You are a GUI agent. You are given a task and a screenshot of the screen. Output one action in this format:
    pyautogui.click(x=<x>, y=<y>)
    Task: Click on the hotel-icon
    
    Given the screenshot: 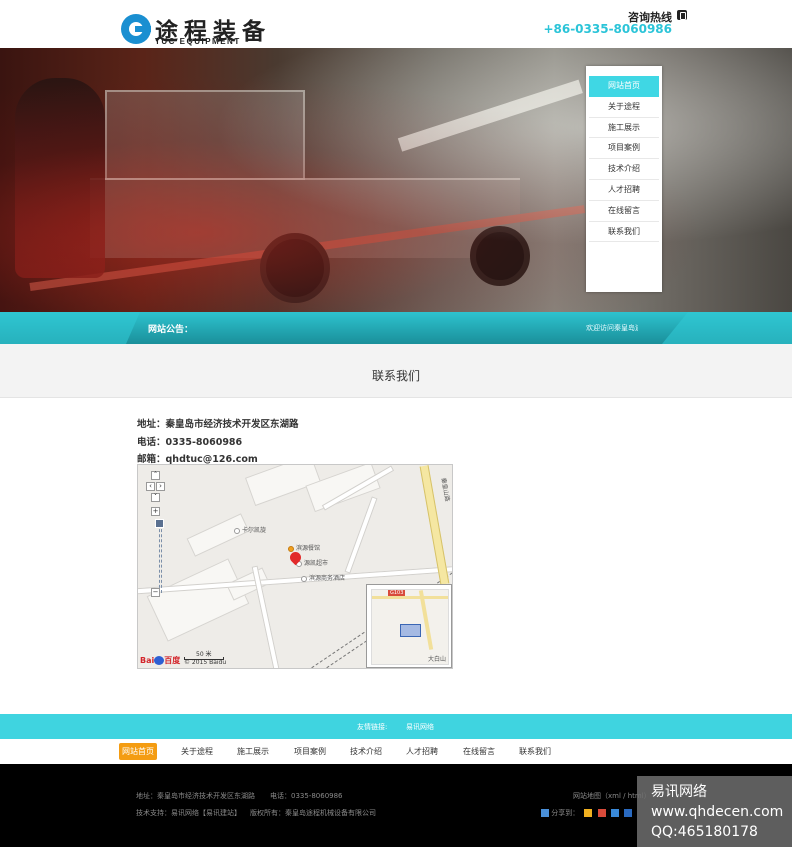 What is the action you would take?
    pyautogui.click(x=304, y=578)
    